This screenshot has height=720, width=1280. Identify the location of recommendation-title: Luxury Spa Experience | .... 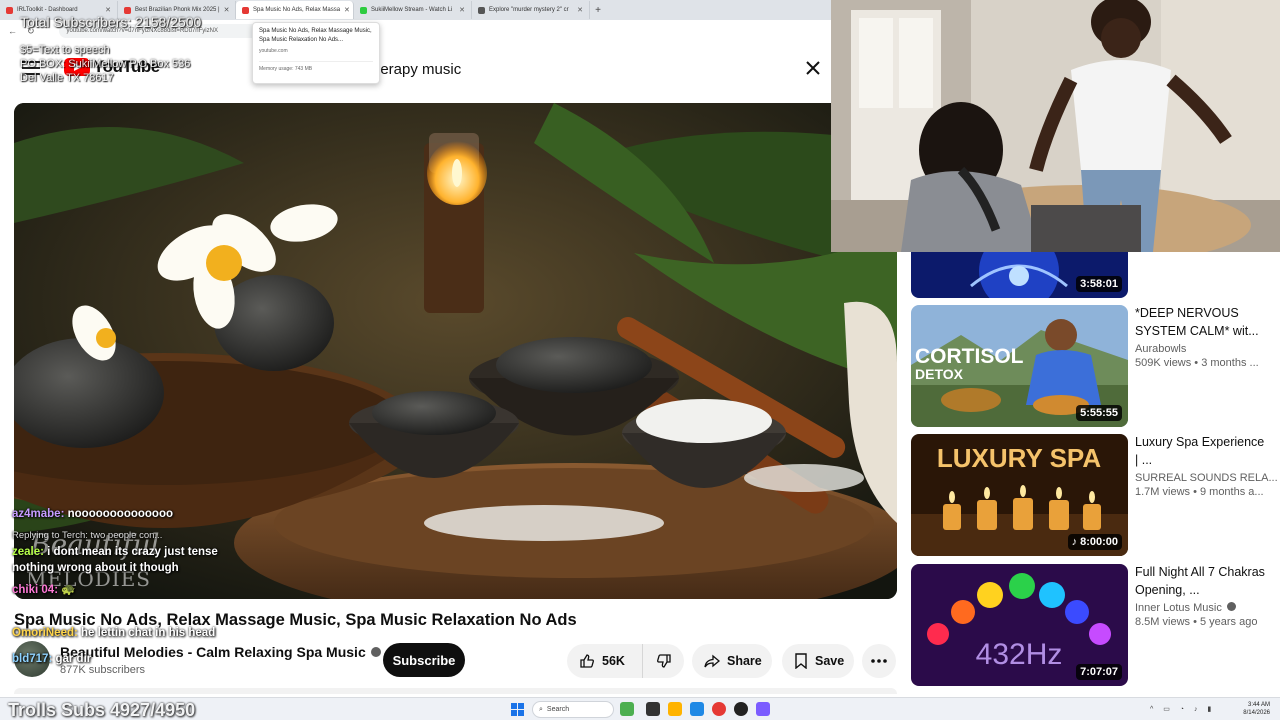
(1200, 452).